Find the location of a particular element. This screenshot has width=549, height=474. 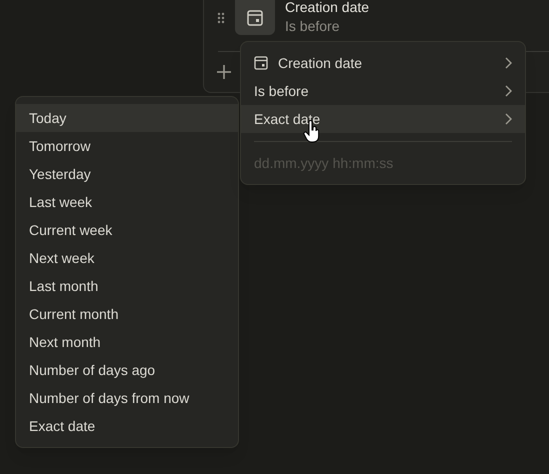

date-option: Yesterday is located at coordinates (127, 174).